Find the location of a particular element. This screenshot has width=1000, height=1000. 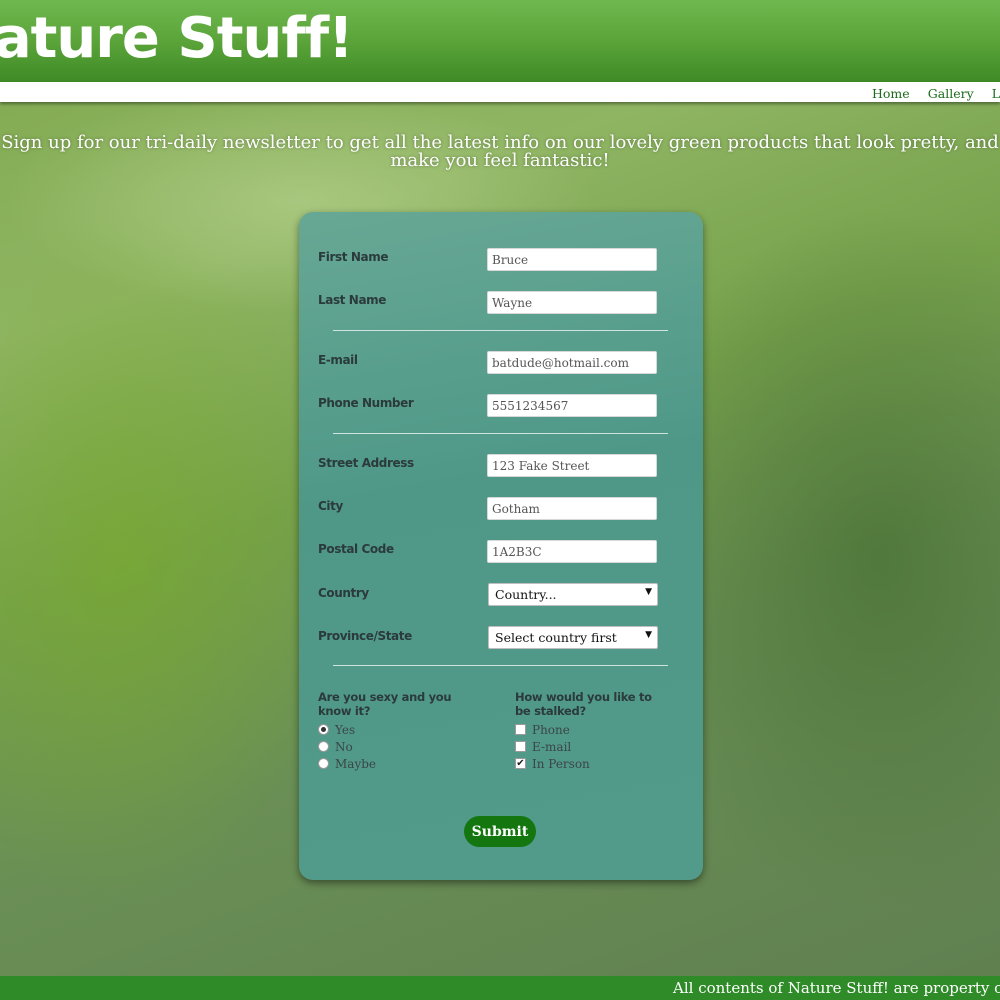

last-name-input is located at coordinates (572, 302).